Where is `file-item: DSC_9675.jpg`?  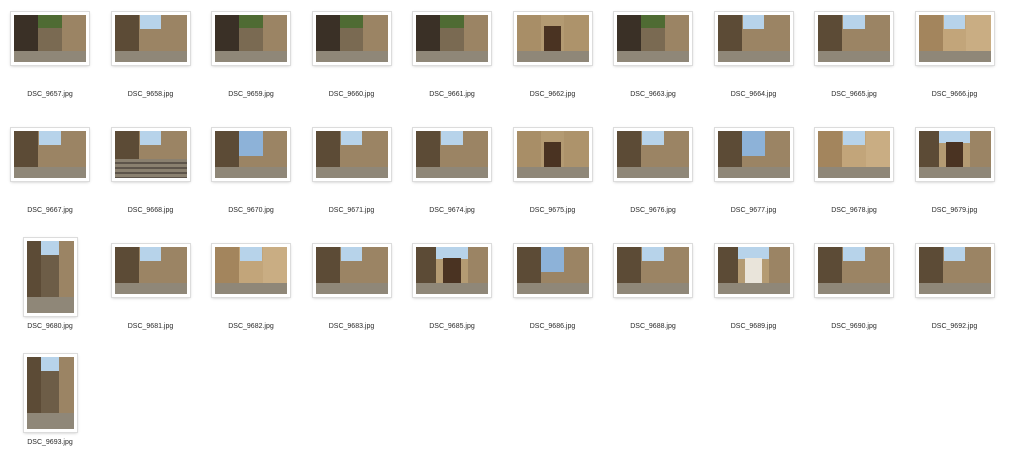
file-item: DSC_9675.jpg is located at coordinates (553, 176).